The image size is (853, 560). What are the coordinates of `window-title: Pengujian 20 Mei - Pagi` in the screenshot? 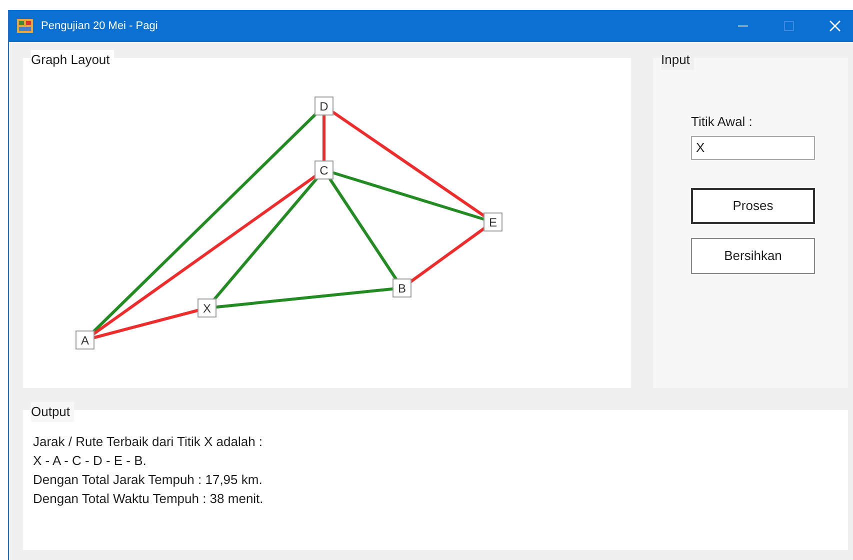 It's located at (99, 26).